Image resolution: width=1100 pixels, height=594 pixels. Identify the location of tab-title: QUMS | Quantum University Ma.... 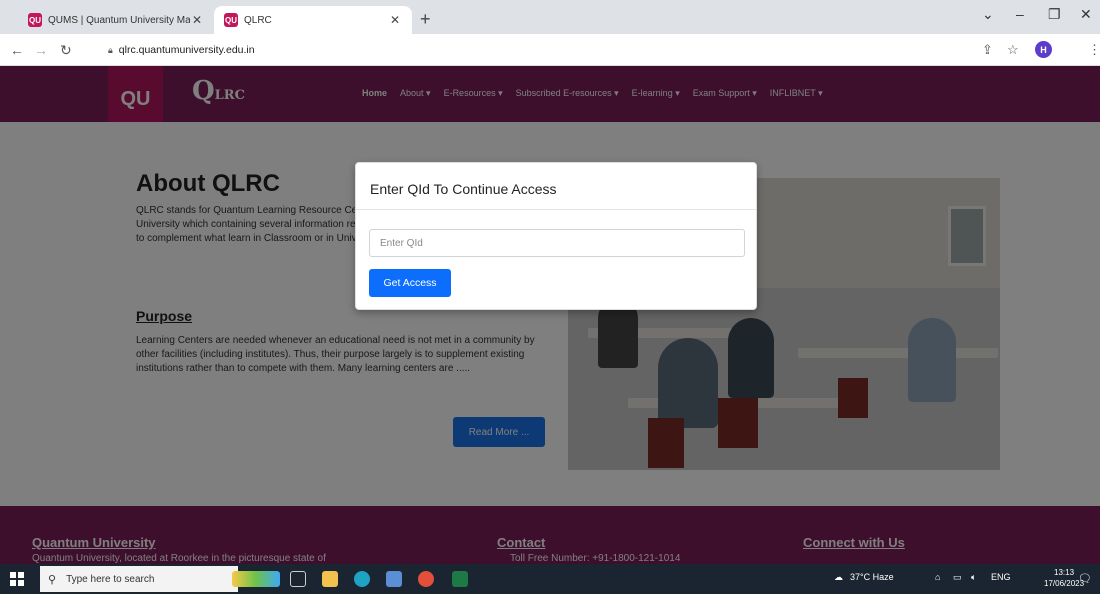
(119, 20).